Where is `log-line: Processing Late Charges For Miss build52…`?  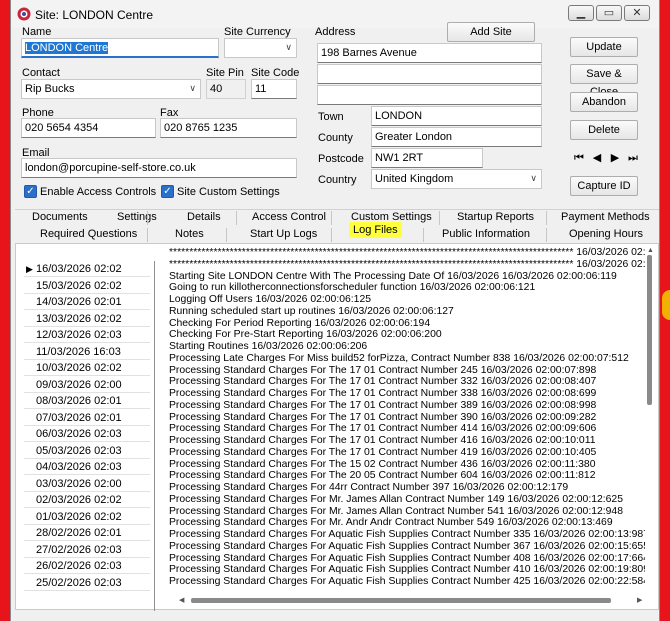 log-line: Processing Late Charges For Miss build52… is located at coordinates (399, 358).